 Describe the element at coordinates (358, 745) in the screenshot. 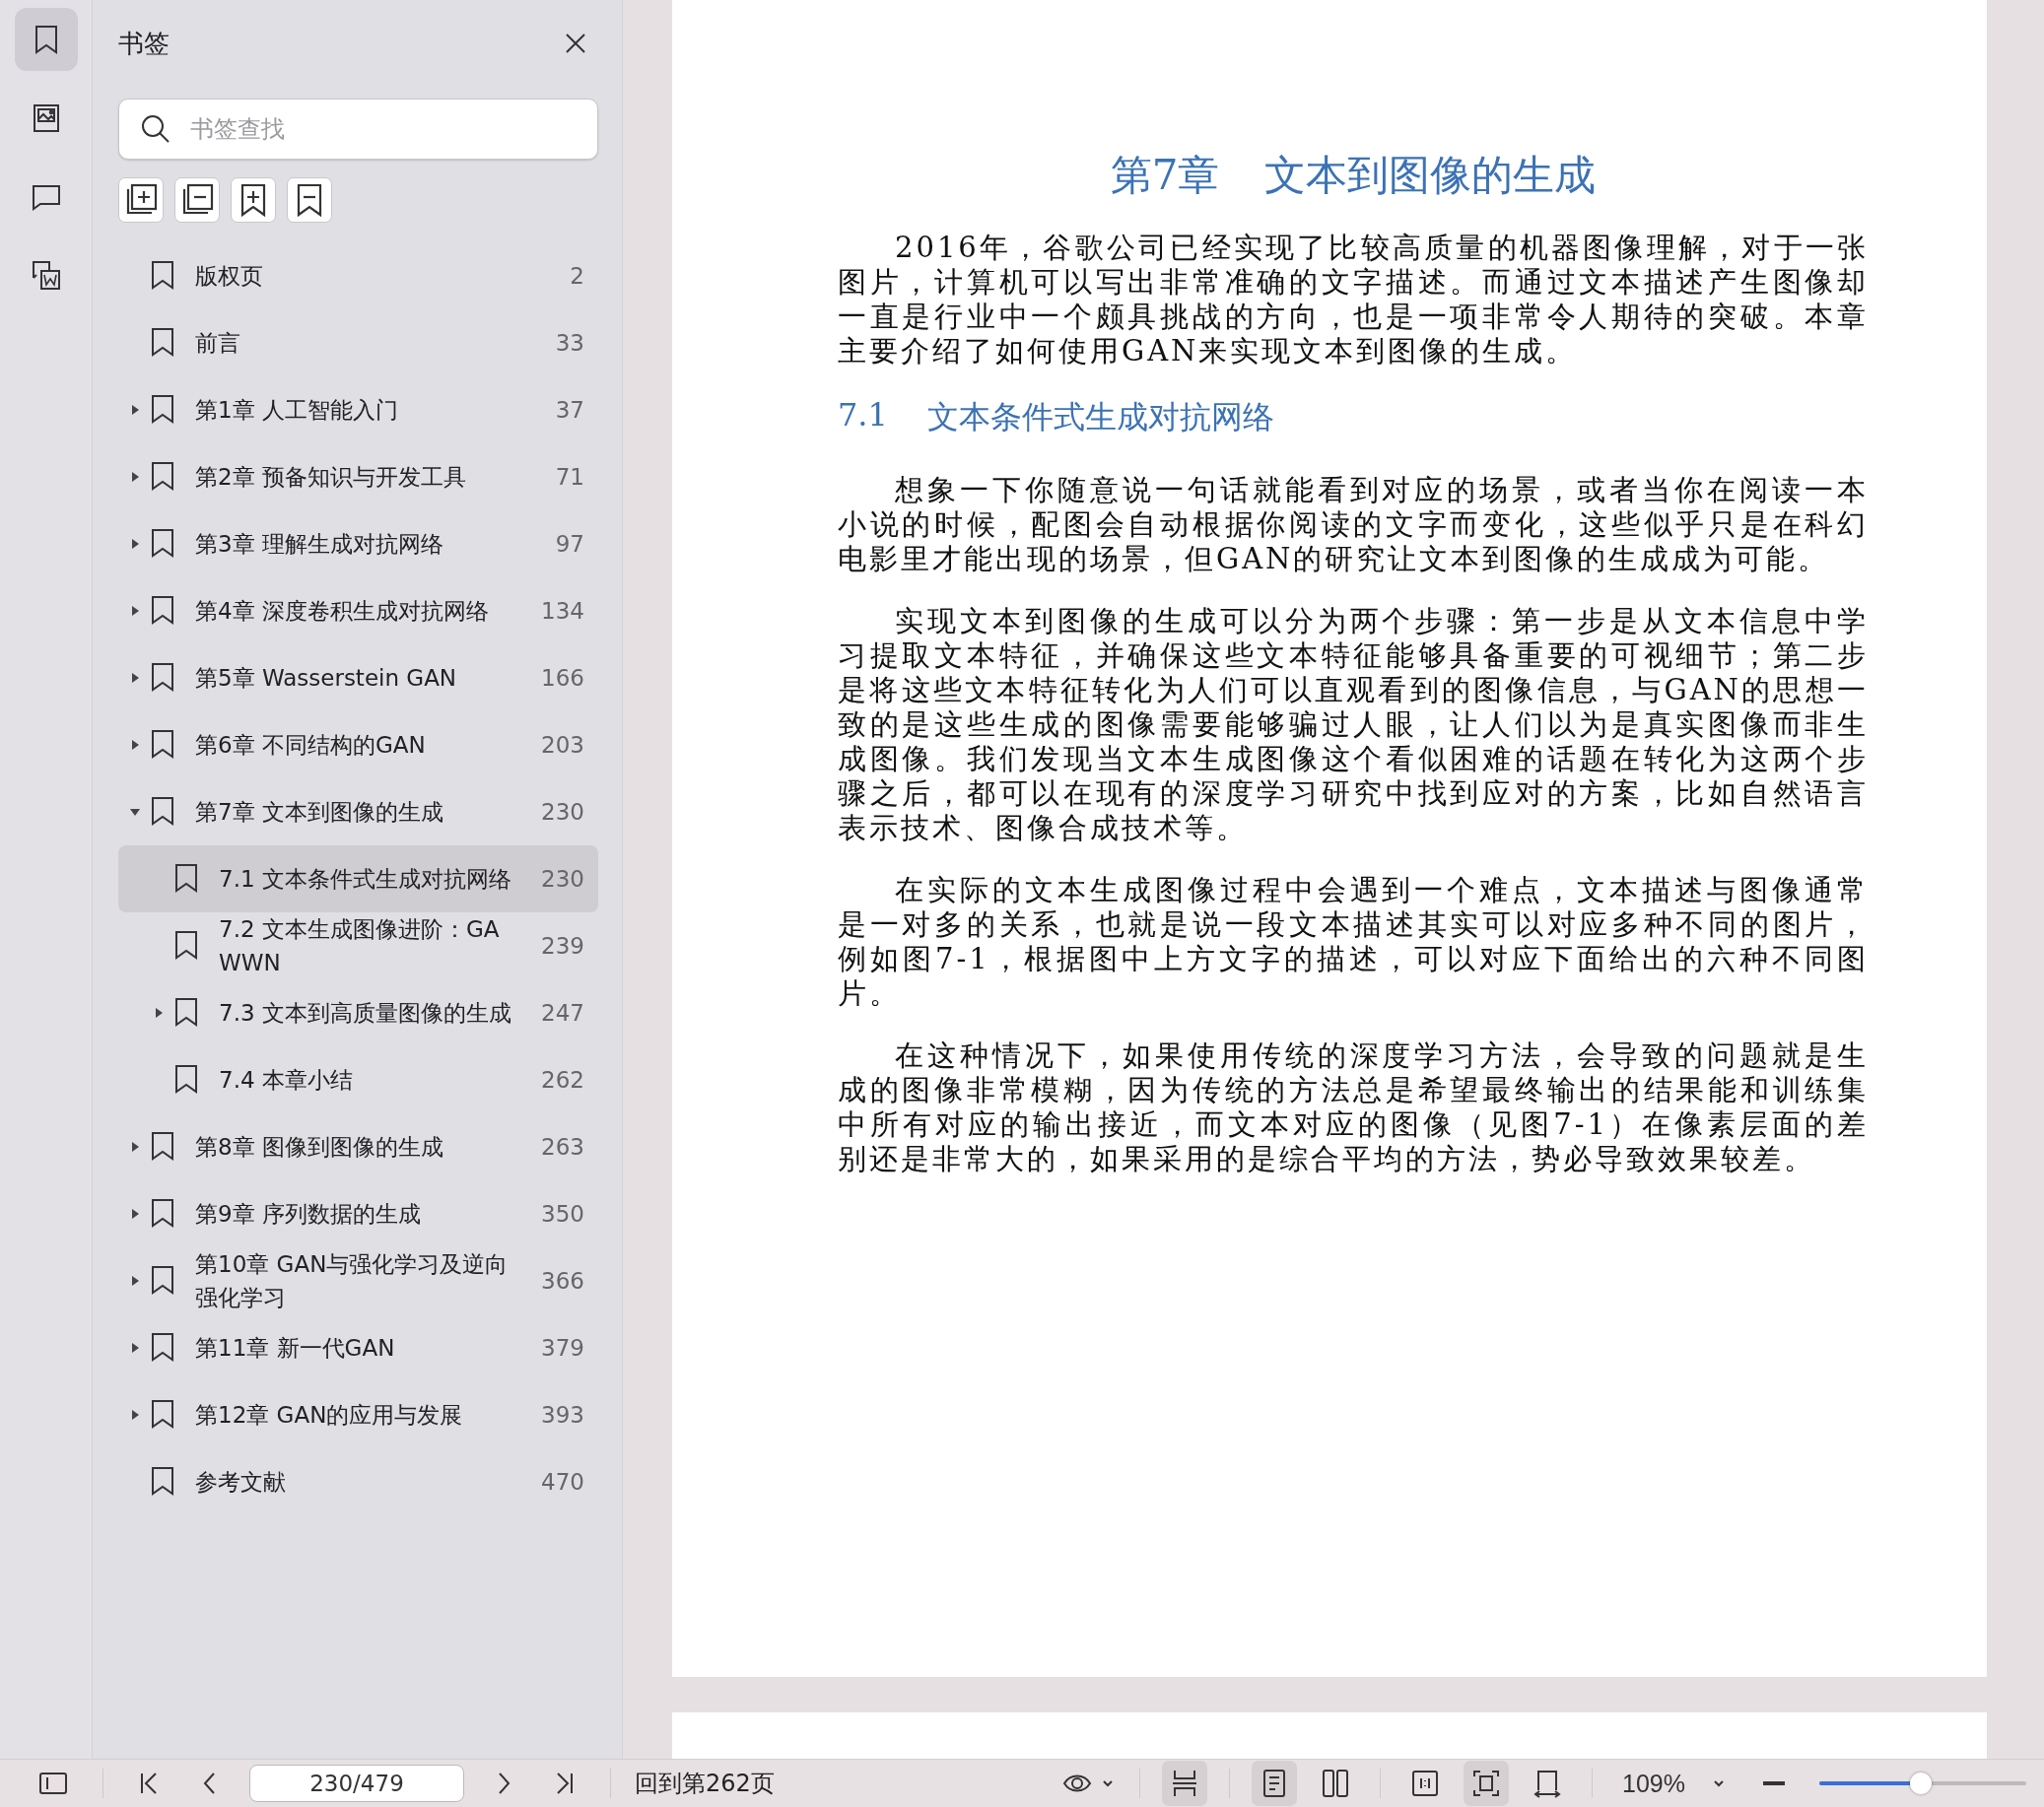

I see `bookmark-item: 第6章 不同结构的GAN 203` at that location.